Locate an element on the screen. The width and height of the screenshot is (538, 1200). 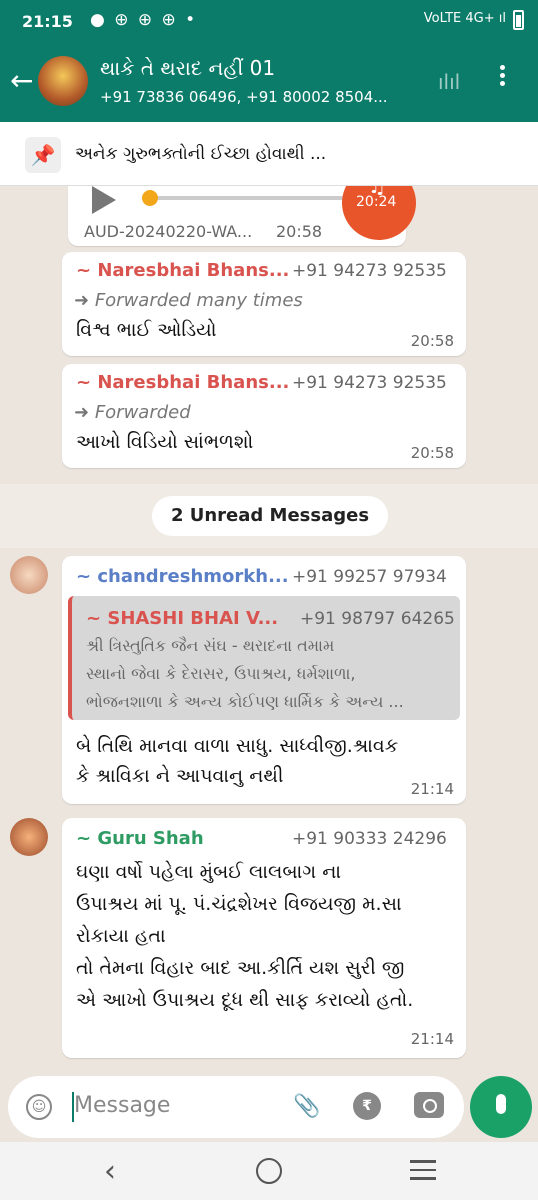
mic-button is located at coordinates (501, 1107).